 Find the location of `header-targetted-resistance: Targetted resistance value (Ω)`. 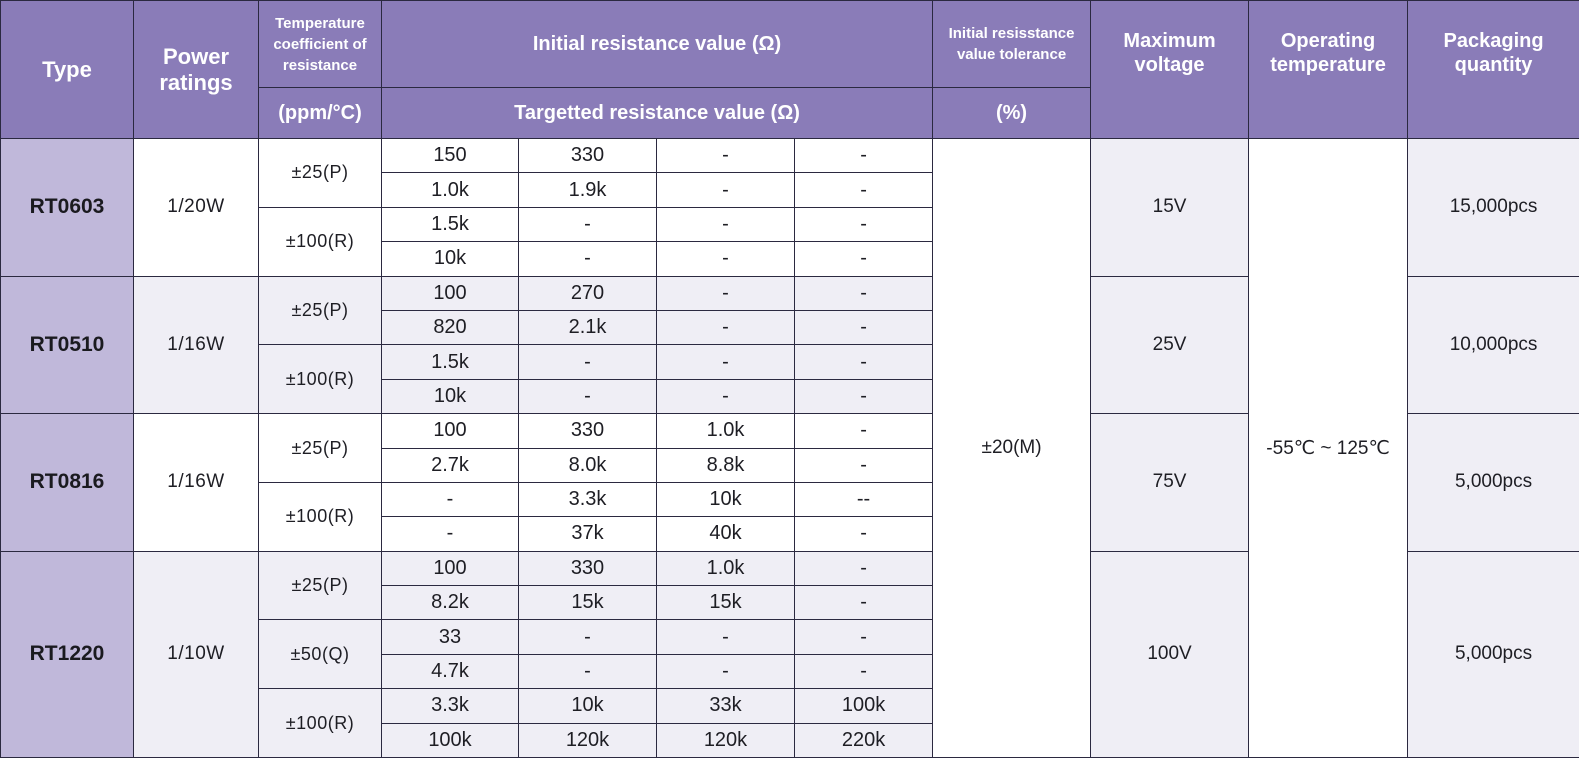

header-targetted-resistance: Targetted resistance value (Ω) is located at coordinates (657, 113).